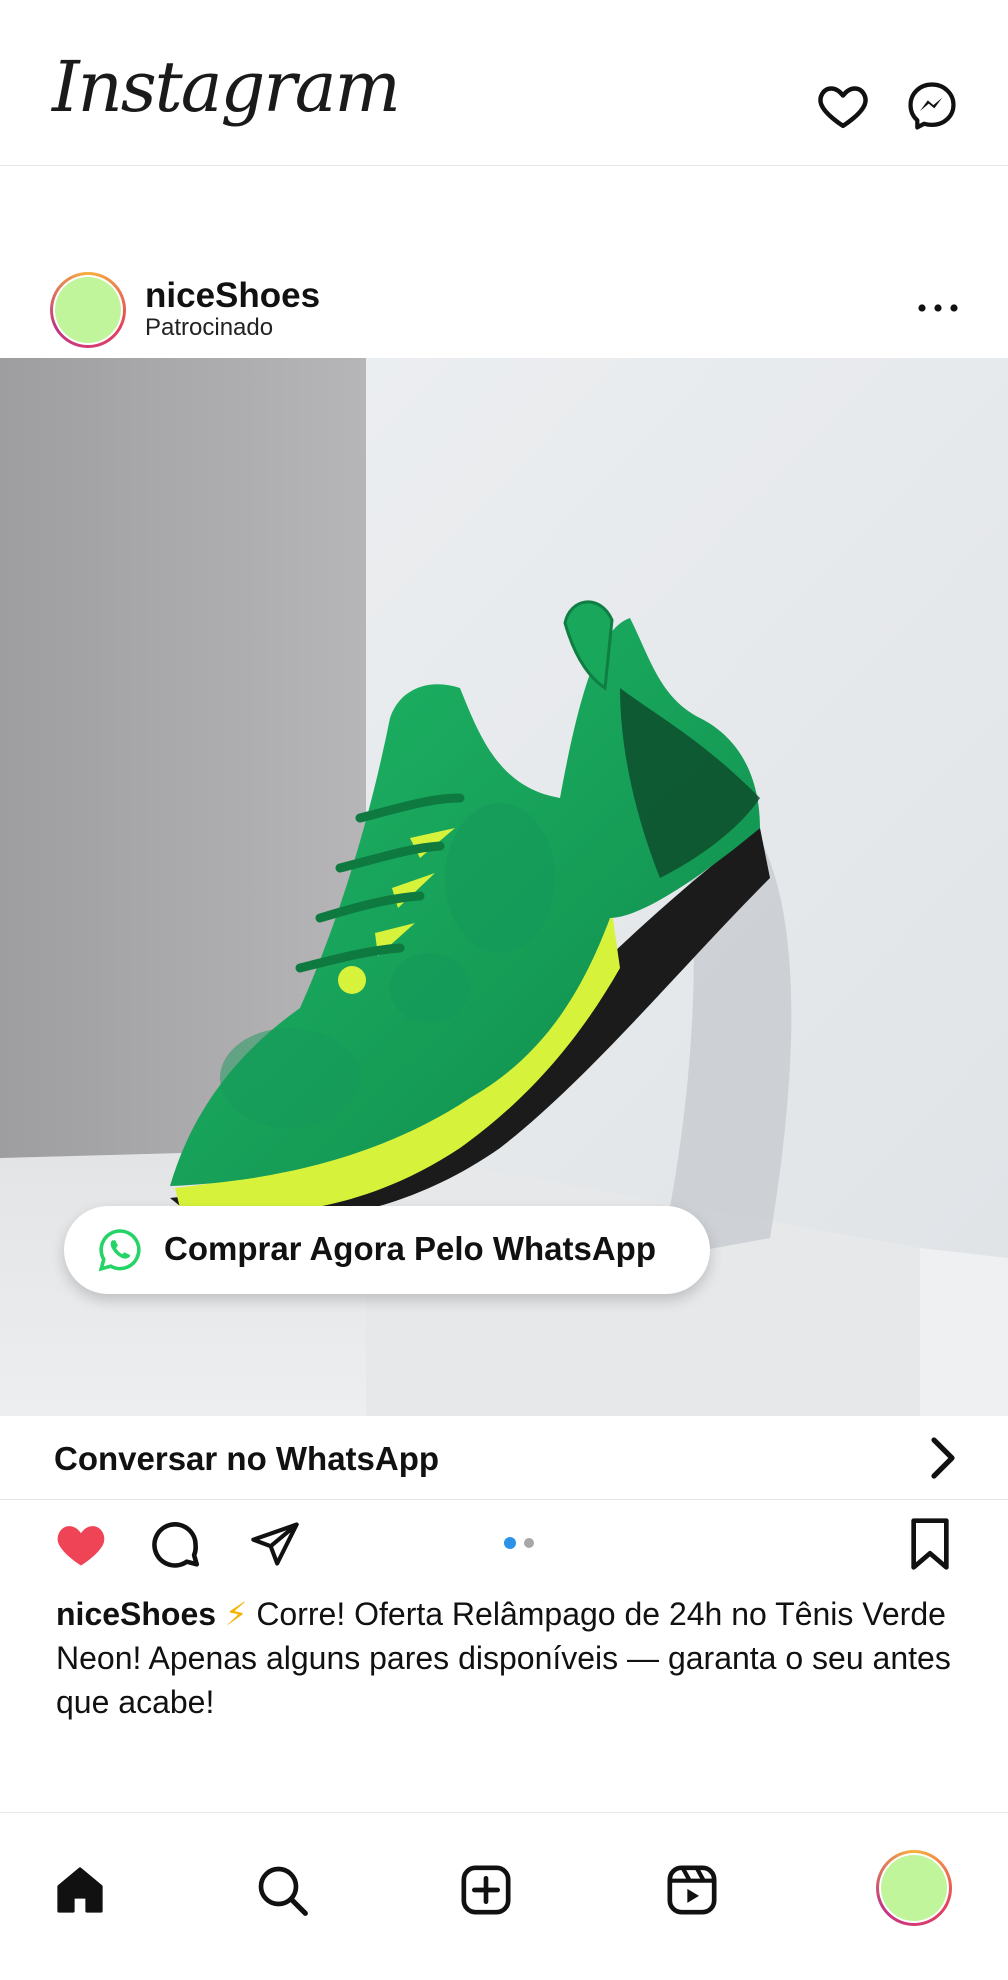  Describe the element at coordinates (486, 1890) in the screenshot. I see `create-icon` at that location.